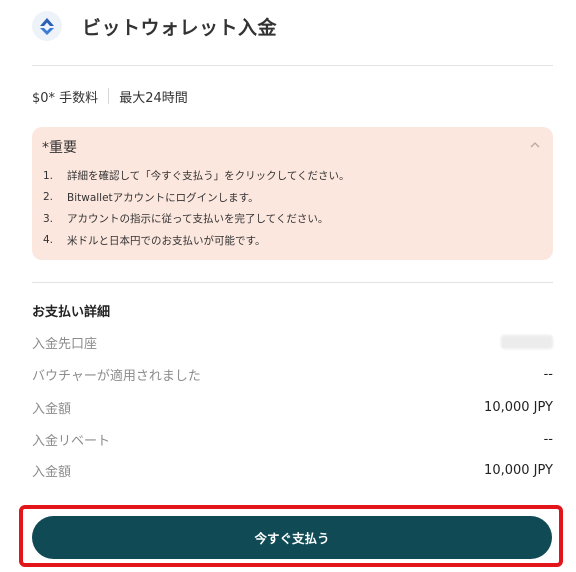 The width and height of the screenshot is (576, 572). I want to click on list-item: 1. 詳細を確認して「今すぐ支払う」をクリックしてください。, so click(196, 176).